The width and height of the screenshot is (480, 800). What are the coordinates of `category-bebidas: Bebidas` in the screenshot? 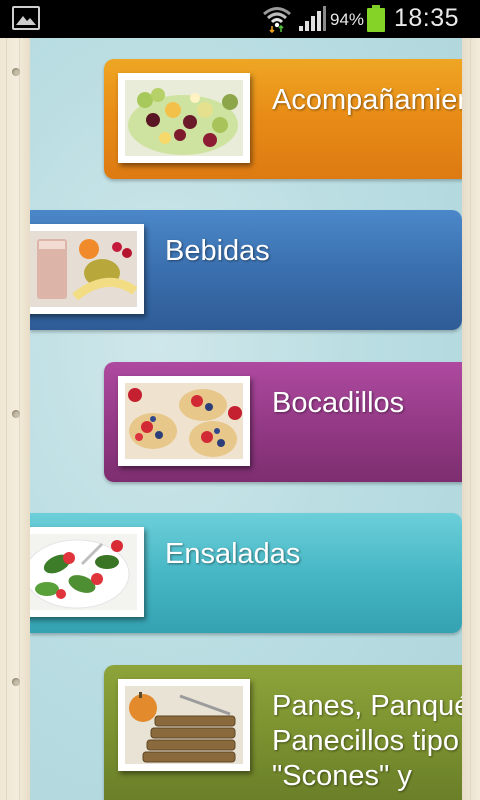 It's located at (246, 270).